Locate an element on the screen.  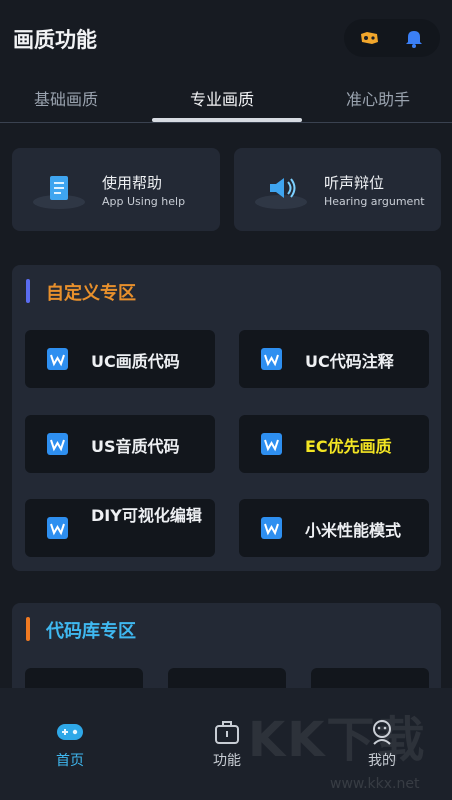
usage-help-card: 使用帮助 App Using help is located at coordinates (116, 189).